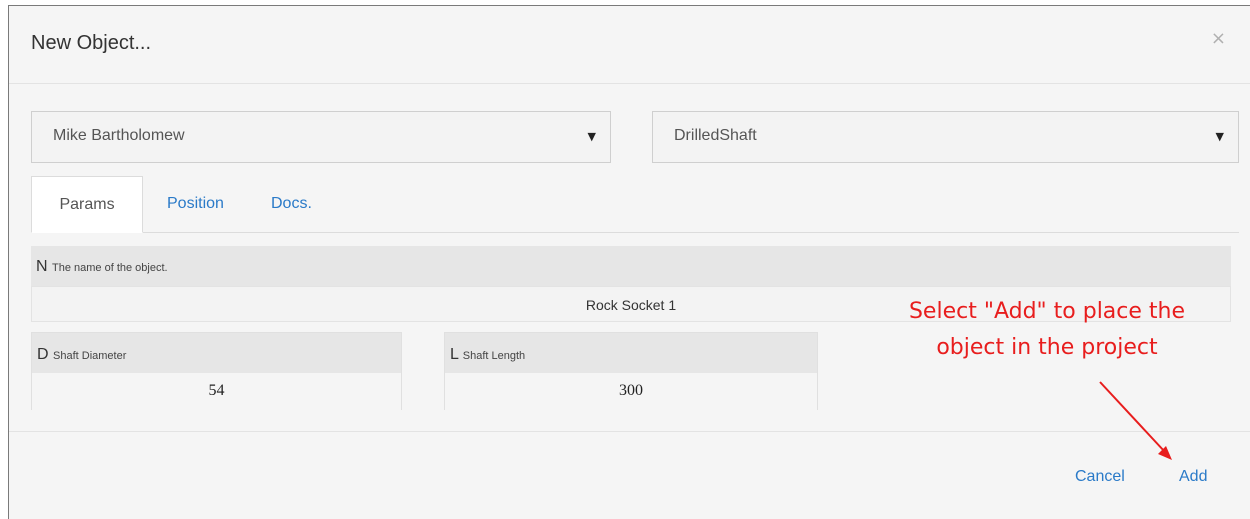 The image size is (1250, 519). What do you see at coordinates (216, 353) in the screenshot?
I see `param-diameter-label: D Shaft Diameter` at bounding box center [216, 353].